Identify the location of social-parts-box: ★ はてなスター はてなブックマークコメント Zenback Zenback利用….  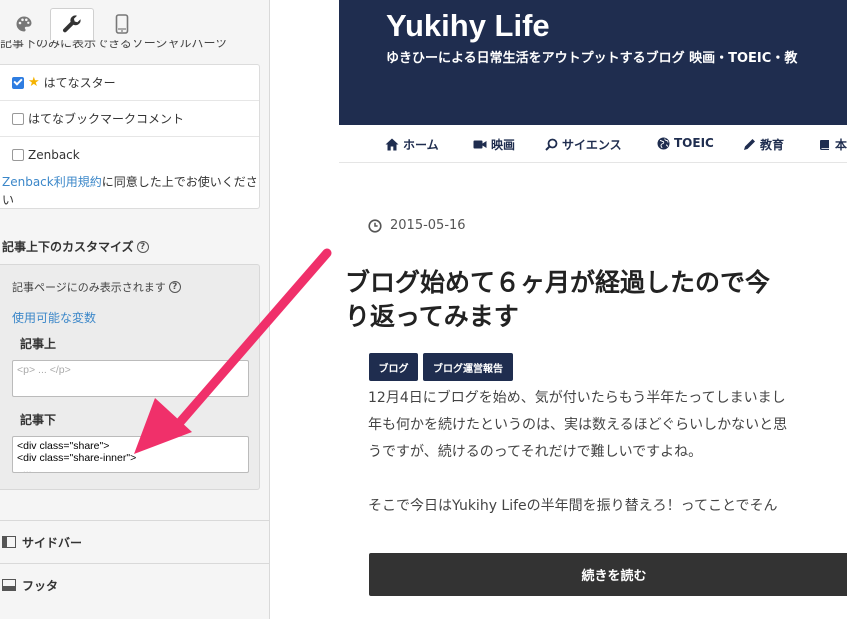
(130, 136).